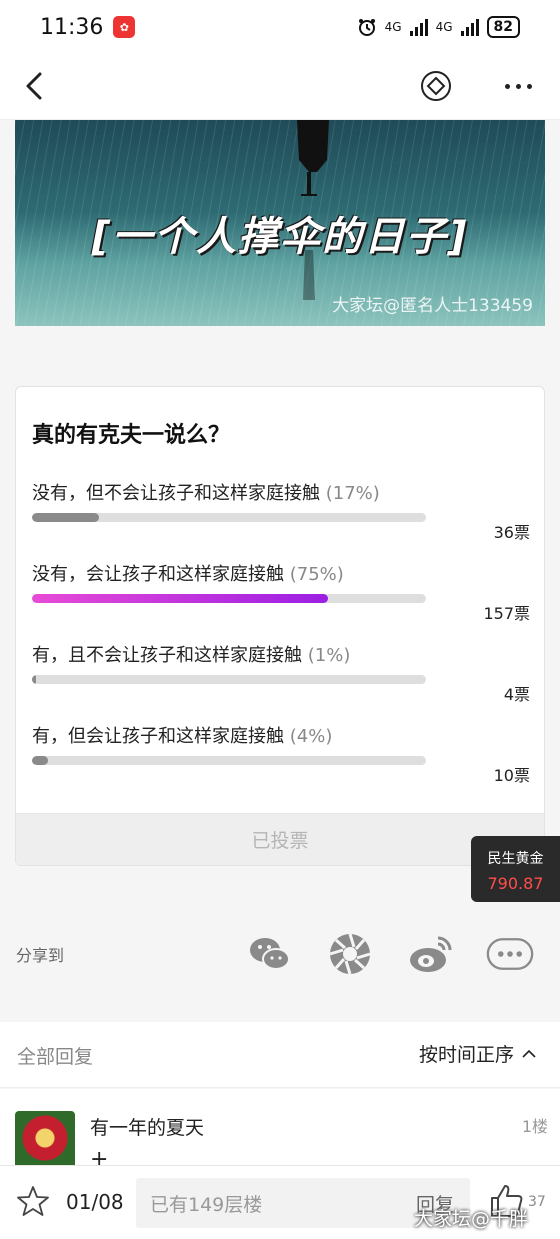  Describe the element at coordinates (329, 655) in the screenshot. I see `poll-option-percent: (1%)` at that location.